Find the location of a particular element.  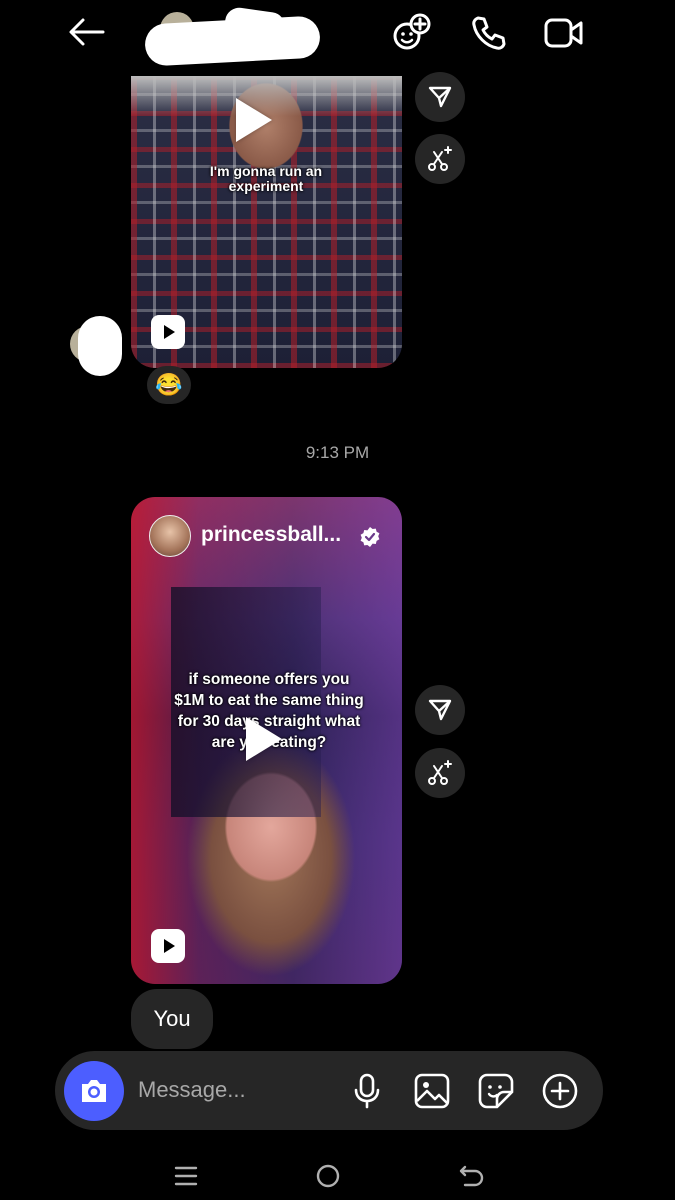

back-nav-icon is located at coordinates (472, 1176).